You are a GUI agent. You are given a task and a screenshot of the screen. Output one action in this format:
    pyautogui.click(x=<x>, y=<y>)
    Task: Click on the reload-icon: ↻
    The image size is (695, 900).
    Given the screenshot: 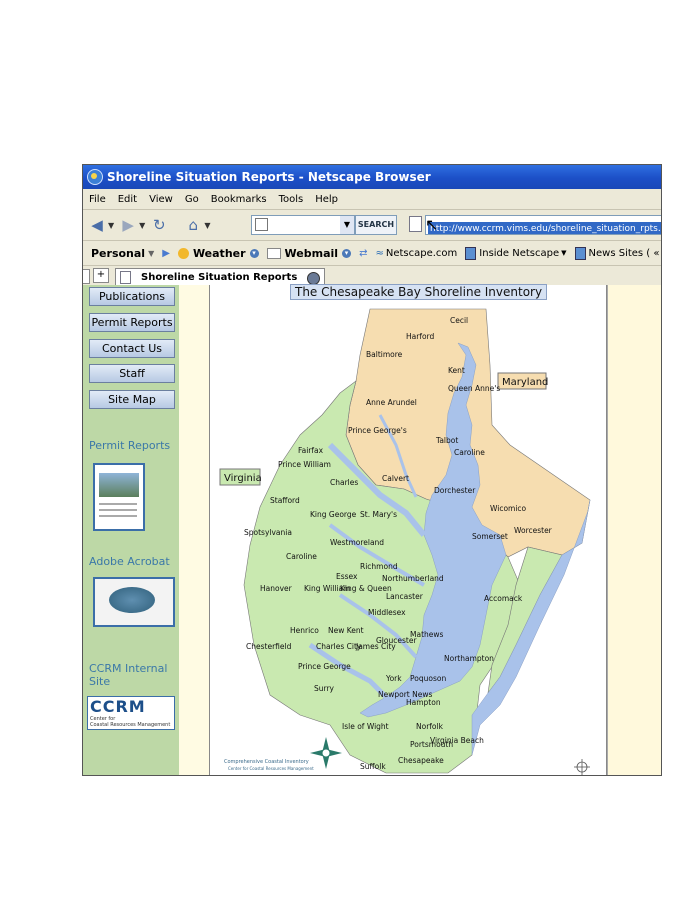 What is the action you would take?
    pyautogui.click(x=159, y=225)
    